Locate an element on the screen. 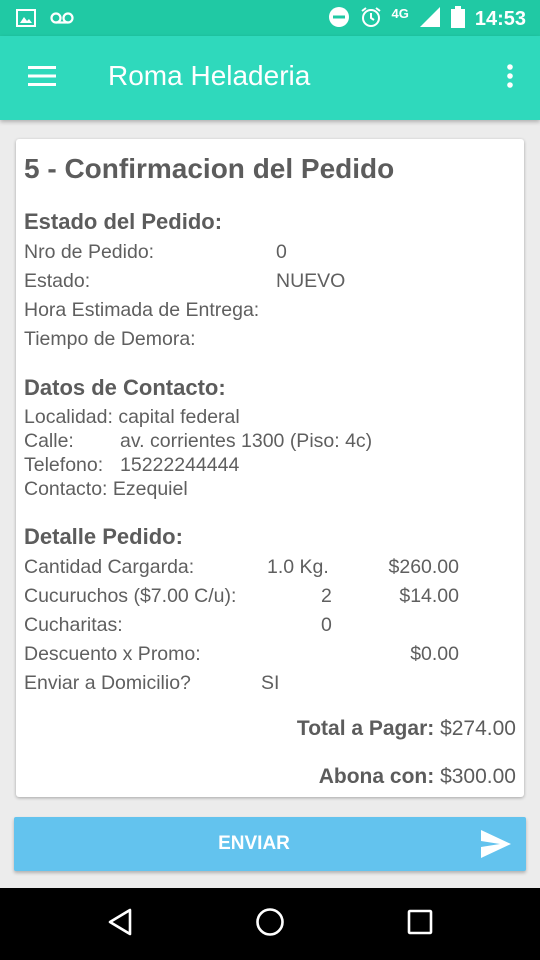 The height and width of the screenshot is (960, 540). total-a-pagar: Total a Pagar: $274.00 is located at coordinates (406, 729).